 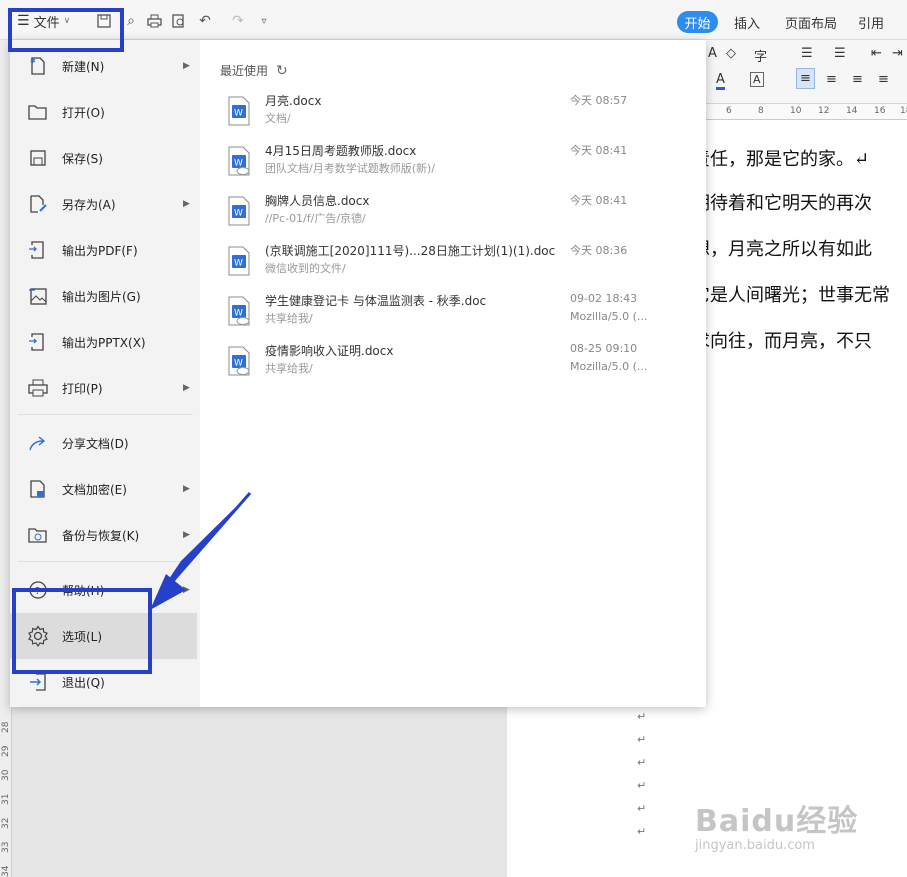 What do you see at coordinates (350, 168) in the screenshot?
I see `recent-file-path: 团队文档/月考数学试题教师版(新)/` at bounding box center [350, 168].